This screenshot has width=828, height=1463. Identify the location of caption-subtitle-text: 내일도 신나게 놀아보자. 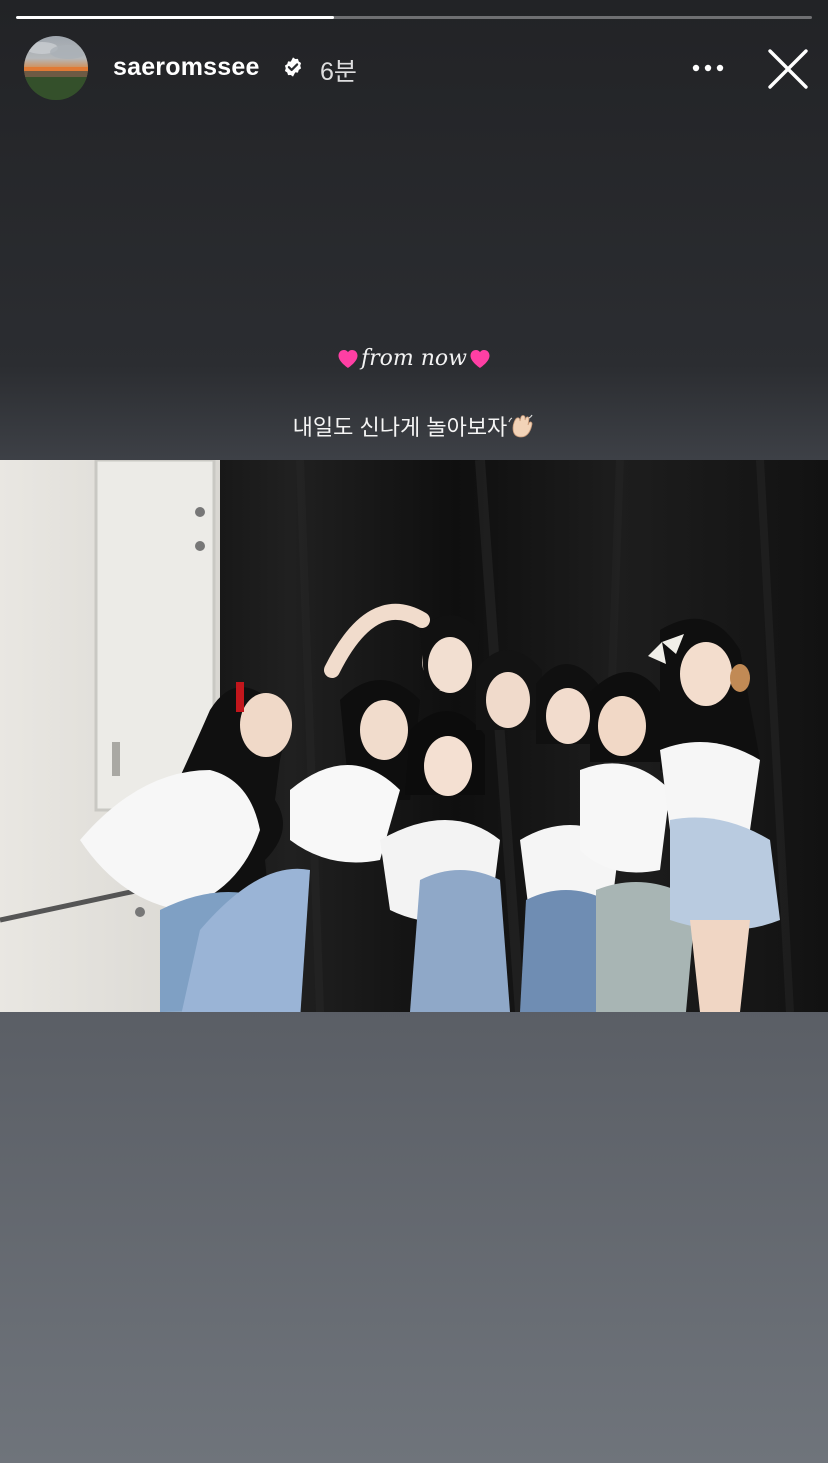
(400, 427).